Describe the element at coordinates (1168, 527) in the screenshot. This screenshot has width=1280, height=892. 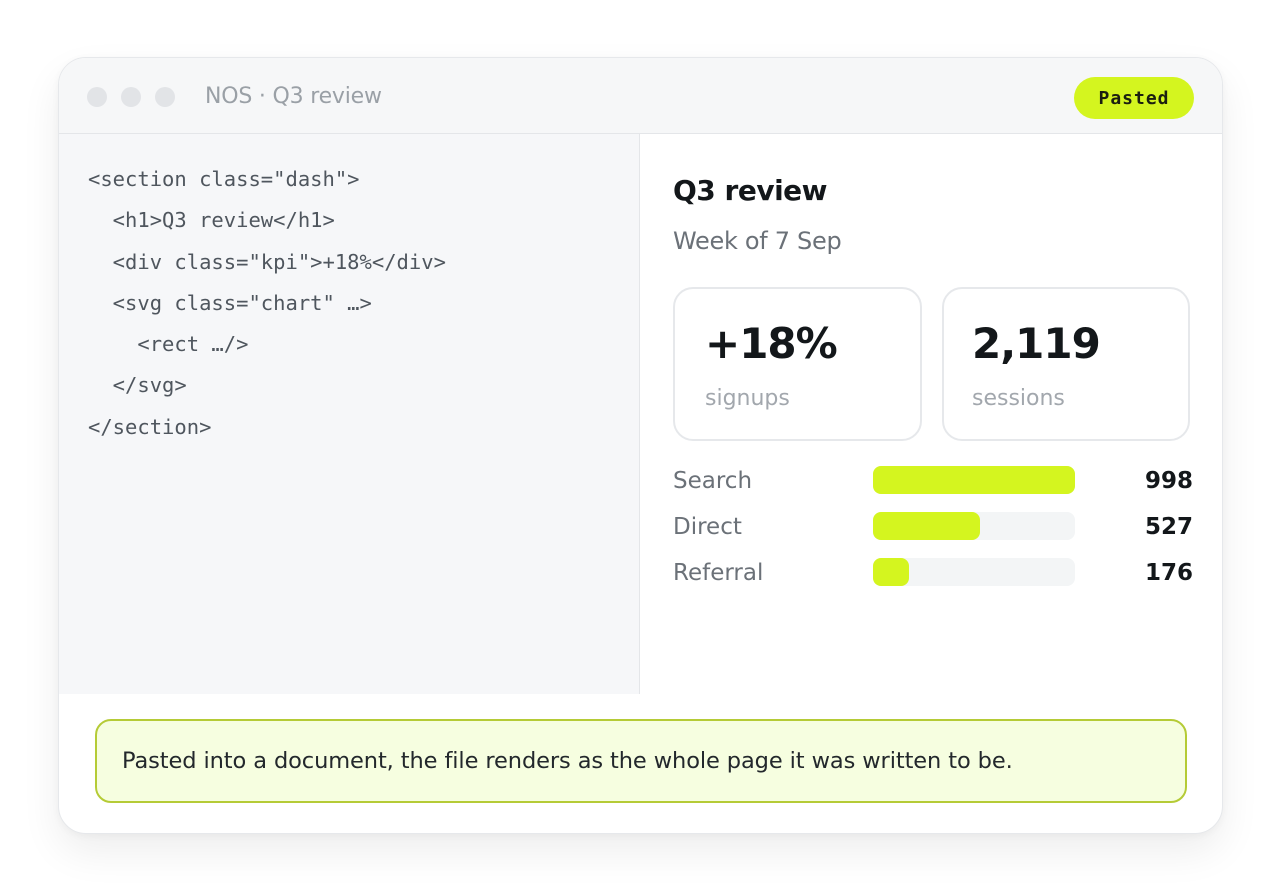
I see `bar-value: 527` at that location.